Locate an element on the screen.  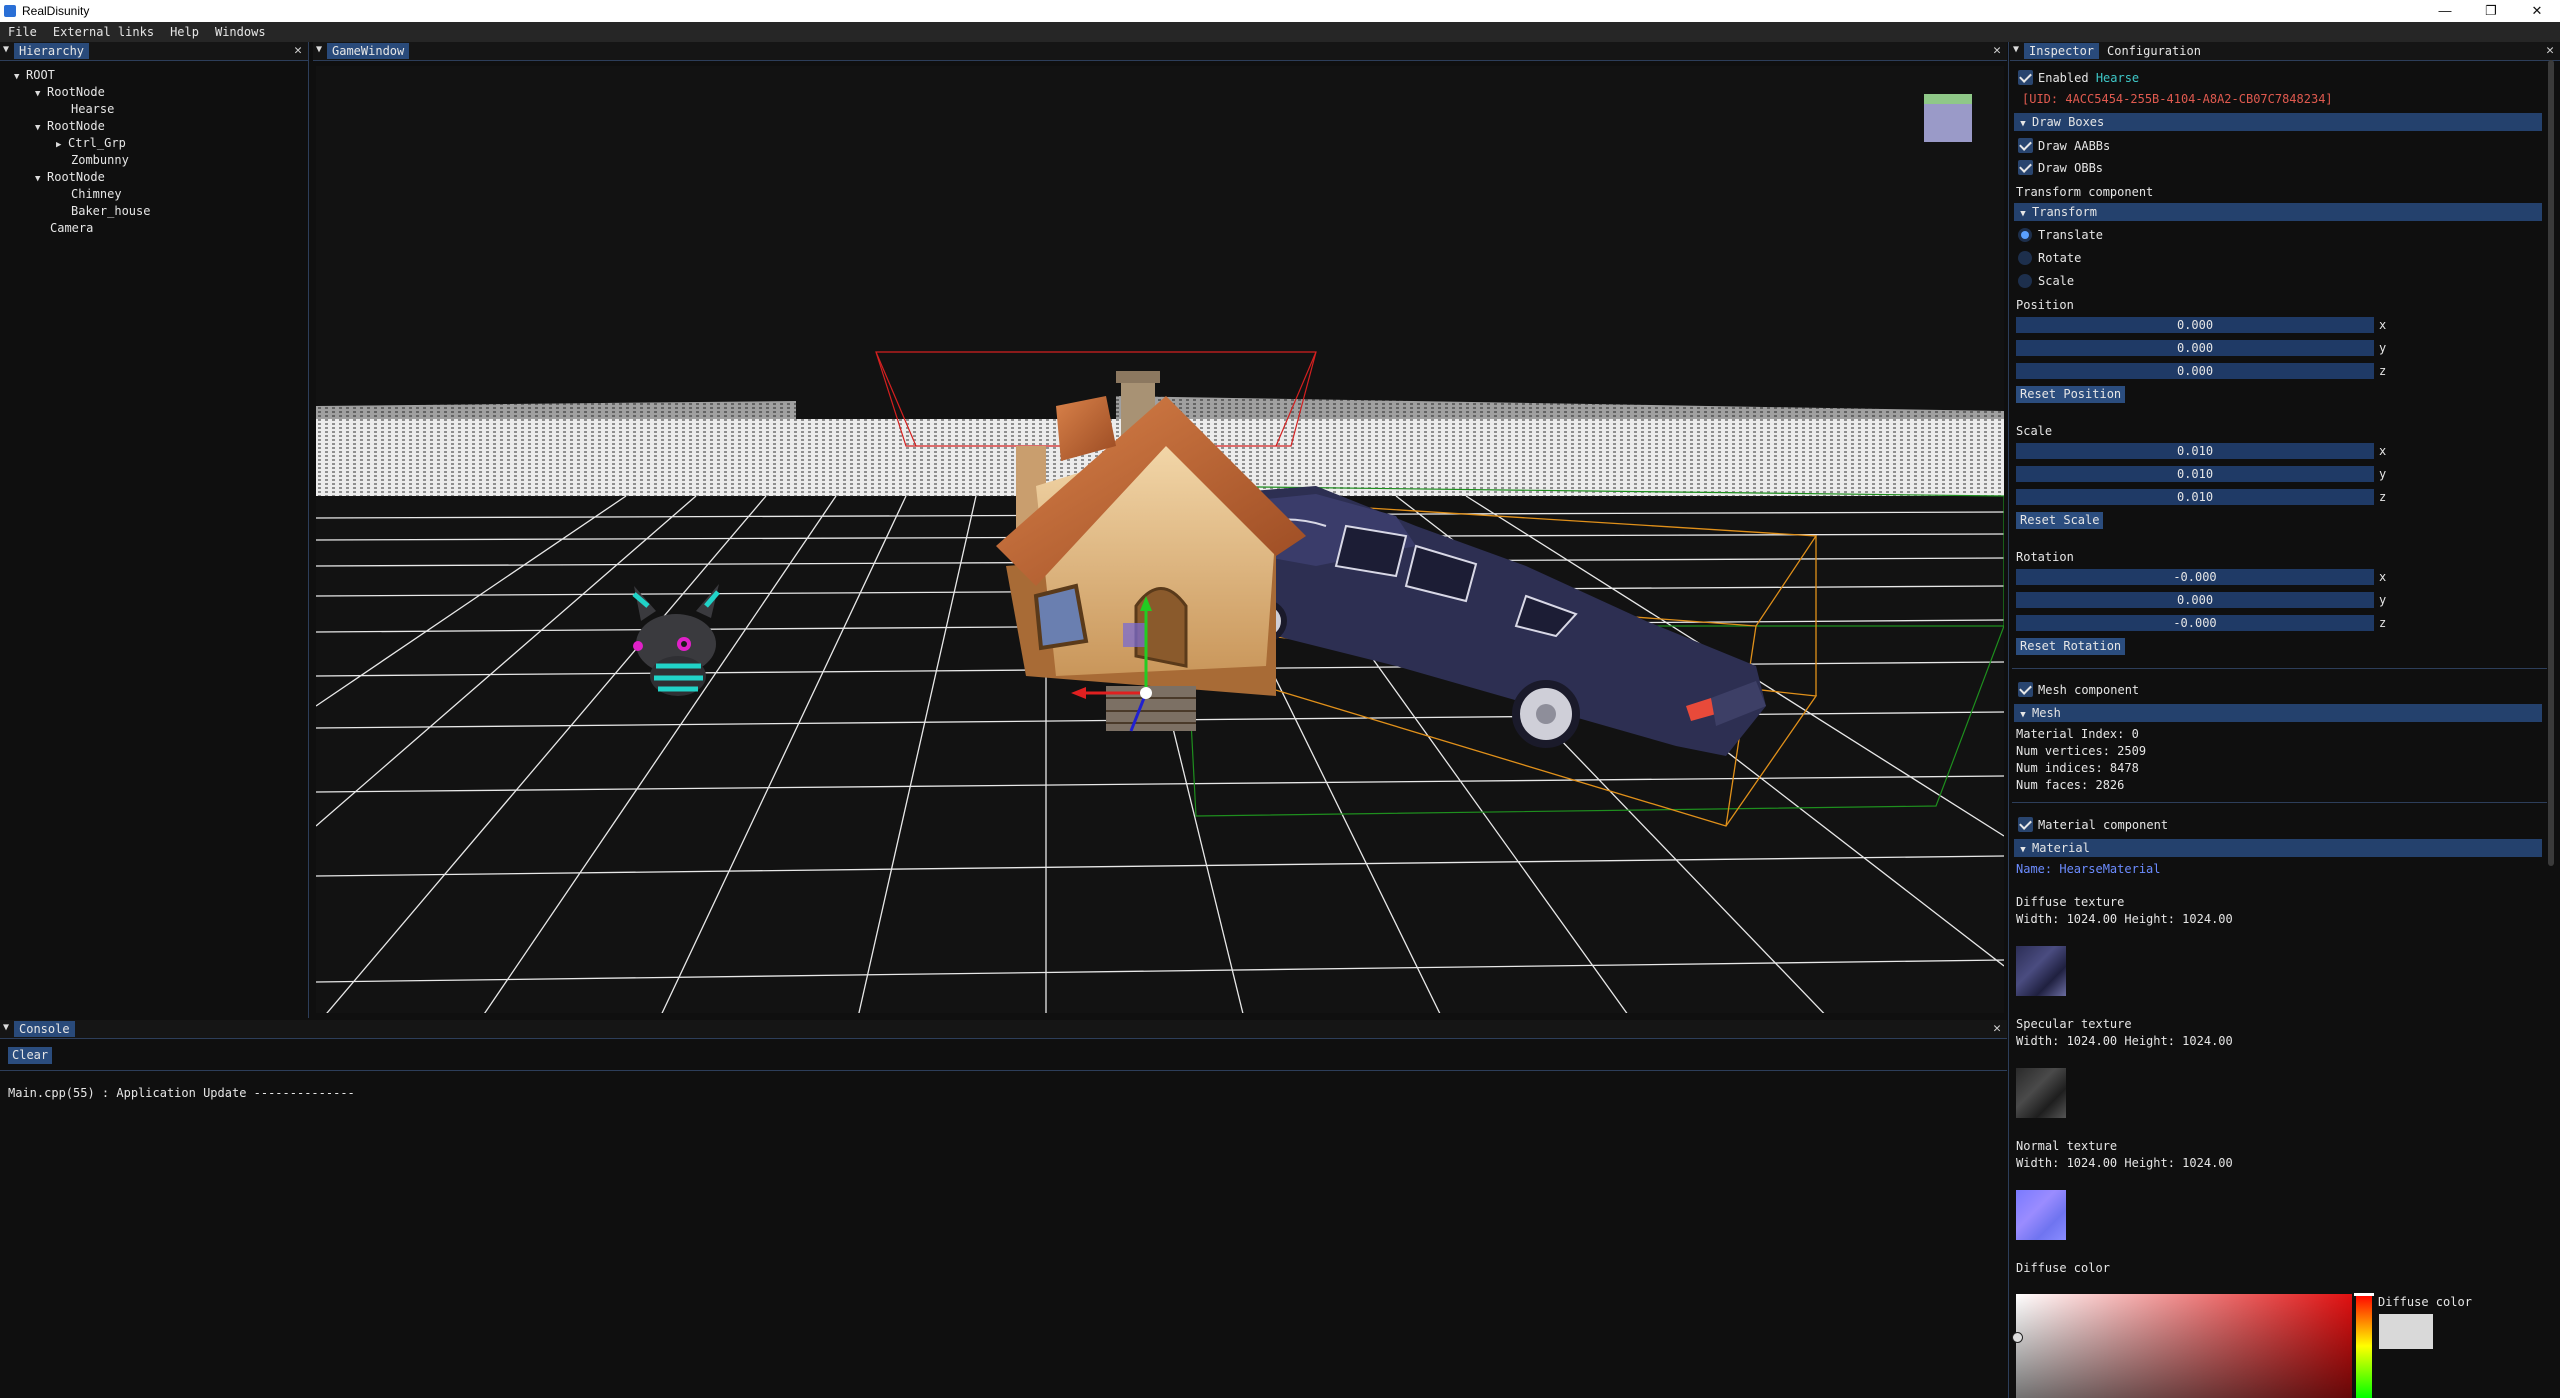
draw-aabbs-checkbox is located at coordinates (2025, 145).